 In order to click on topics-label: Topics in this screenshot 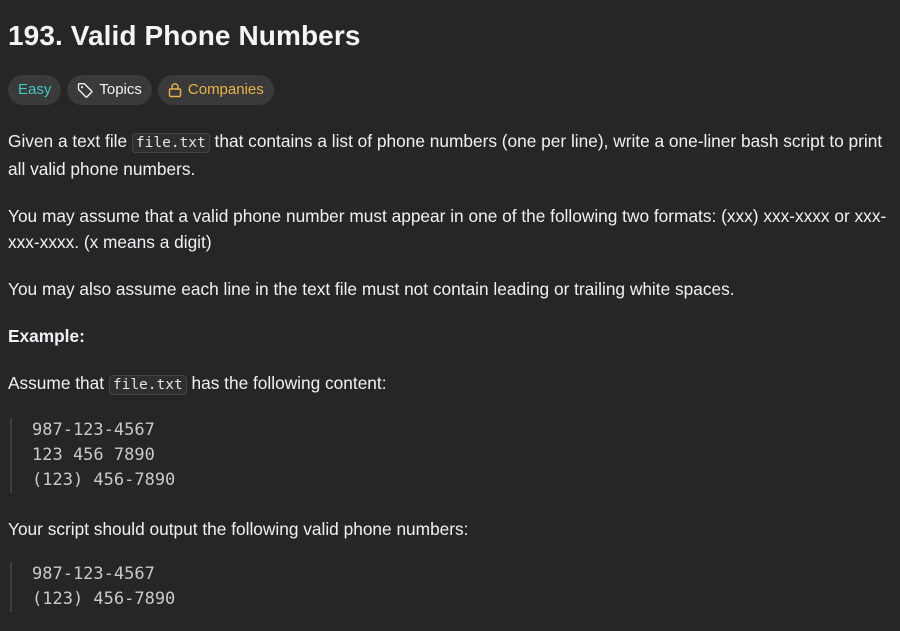, I will do `click(120, 89)`.